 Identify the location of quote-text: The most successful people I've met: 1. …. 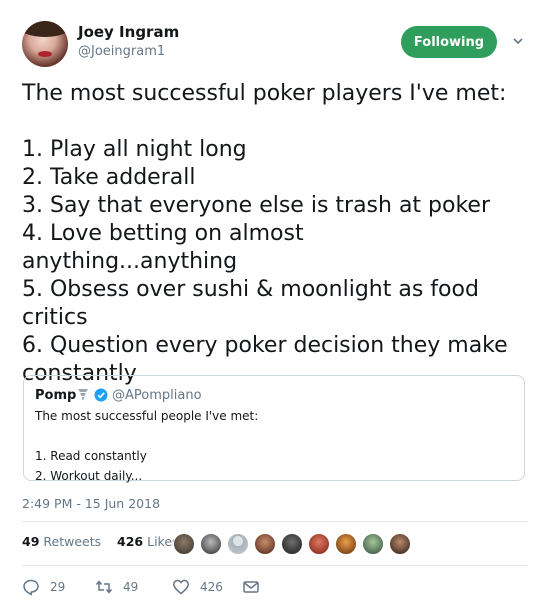
(147, 446).